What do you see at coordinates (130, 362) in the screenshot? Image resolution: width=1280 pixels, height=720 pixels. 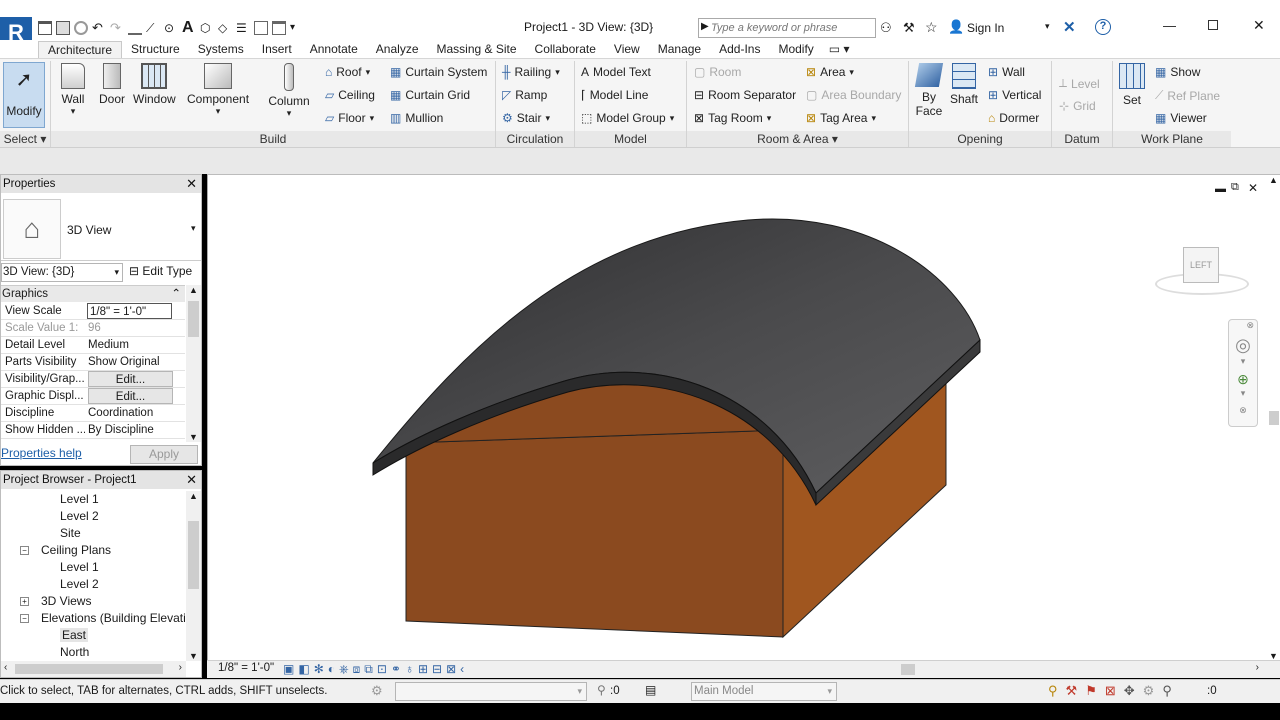 I see `property-value: Show Original` at bounding box center [130, 362].